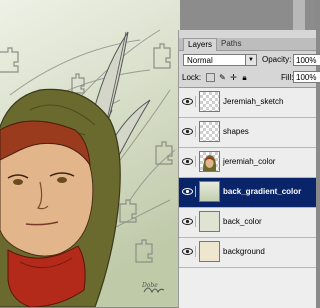  What do you see at coordinates (210, 77) in the screenshot?
I see `lock-transparent-icon` at bounding box center [210, 77].